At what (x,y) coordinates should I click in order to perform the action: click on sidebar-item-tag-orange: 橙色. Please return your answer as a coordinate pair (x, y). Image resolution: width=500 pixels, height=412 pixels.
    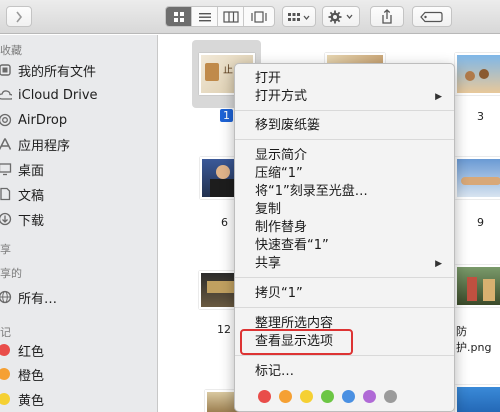
    Looking at the image, I should click on (79, 374).